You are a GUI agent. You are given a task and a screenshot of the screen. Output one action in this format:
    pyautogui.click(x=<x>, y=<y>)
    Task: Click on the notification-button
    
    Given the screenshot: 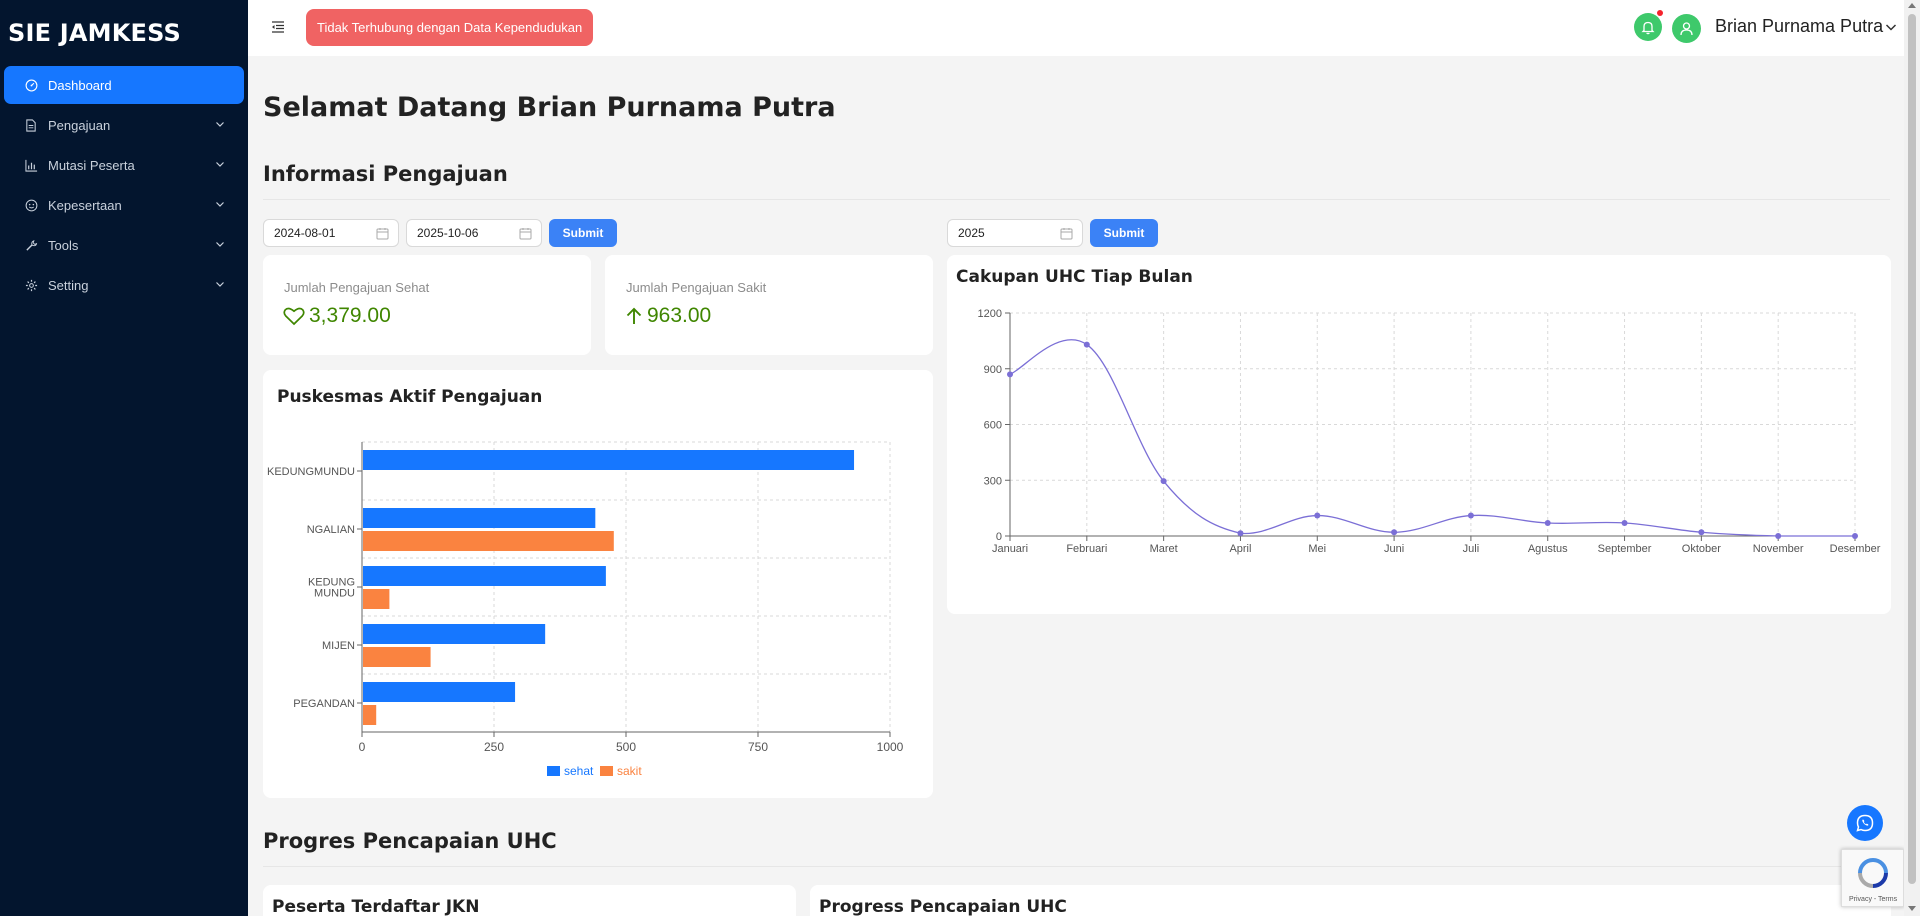 What is the action you would take?
    pyautogui.click(x=1648, y=27)
    